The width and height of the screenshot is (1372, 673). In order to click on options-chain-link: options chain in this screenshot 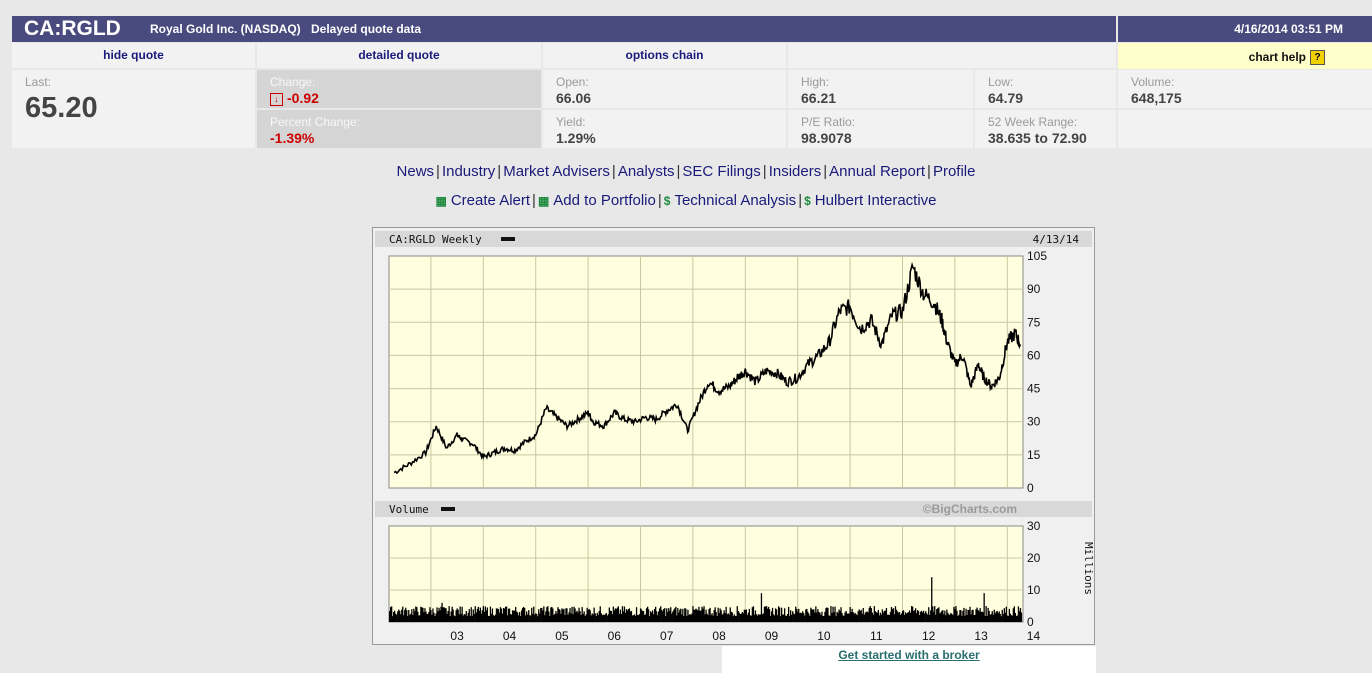, I will do `click(665, 55)`.